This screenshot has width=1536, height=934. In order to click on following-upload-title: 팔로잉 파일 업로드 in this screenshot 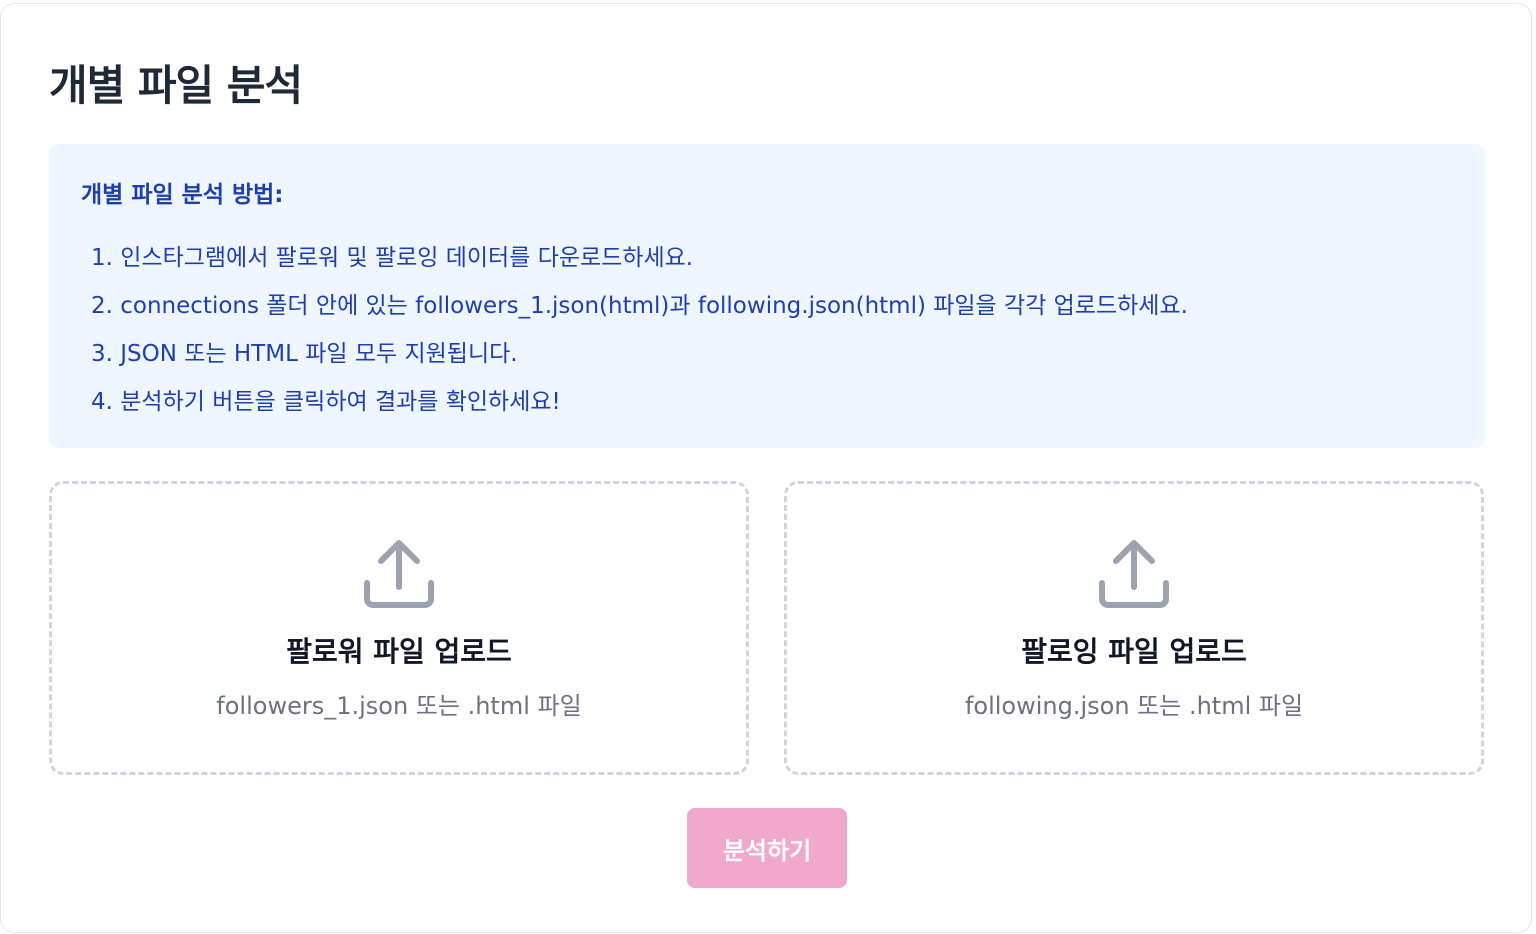, I will do `click(1134, 651)`.